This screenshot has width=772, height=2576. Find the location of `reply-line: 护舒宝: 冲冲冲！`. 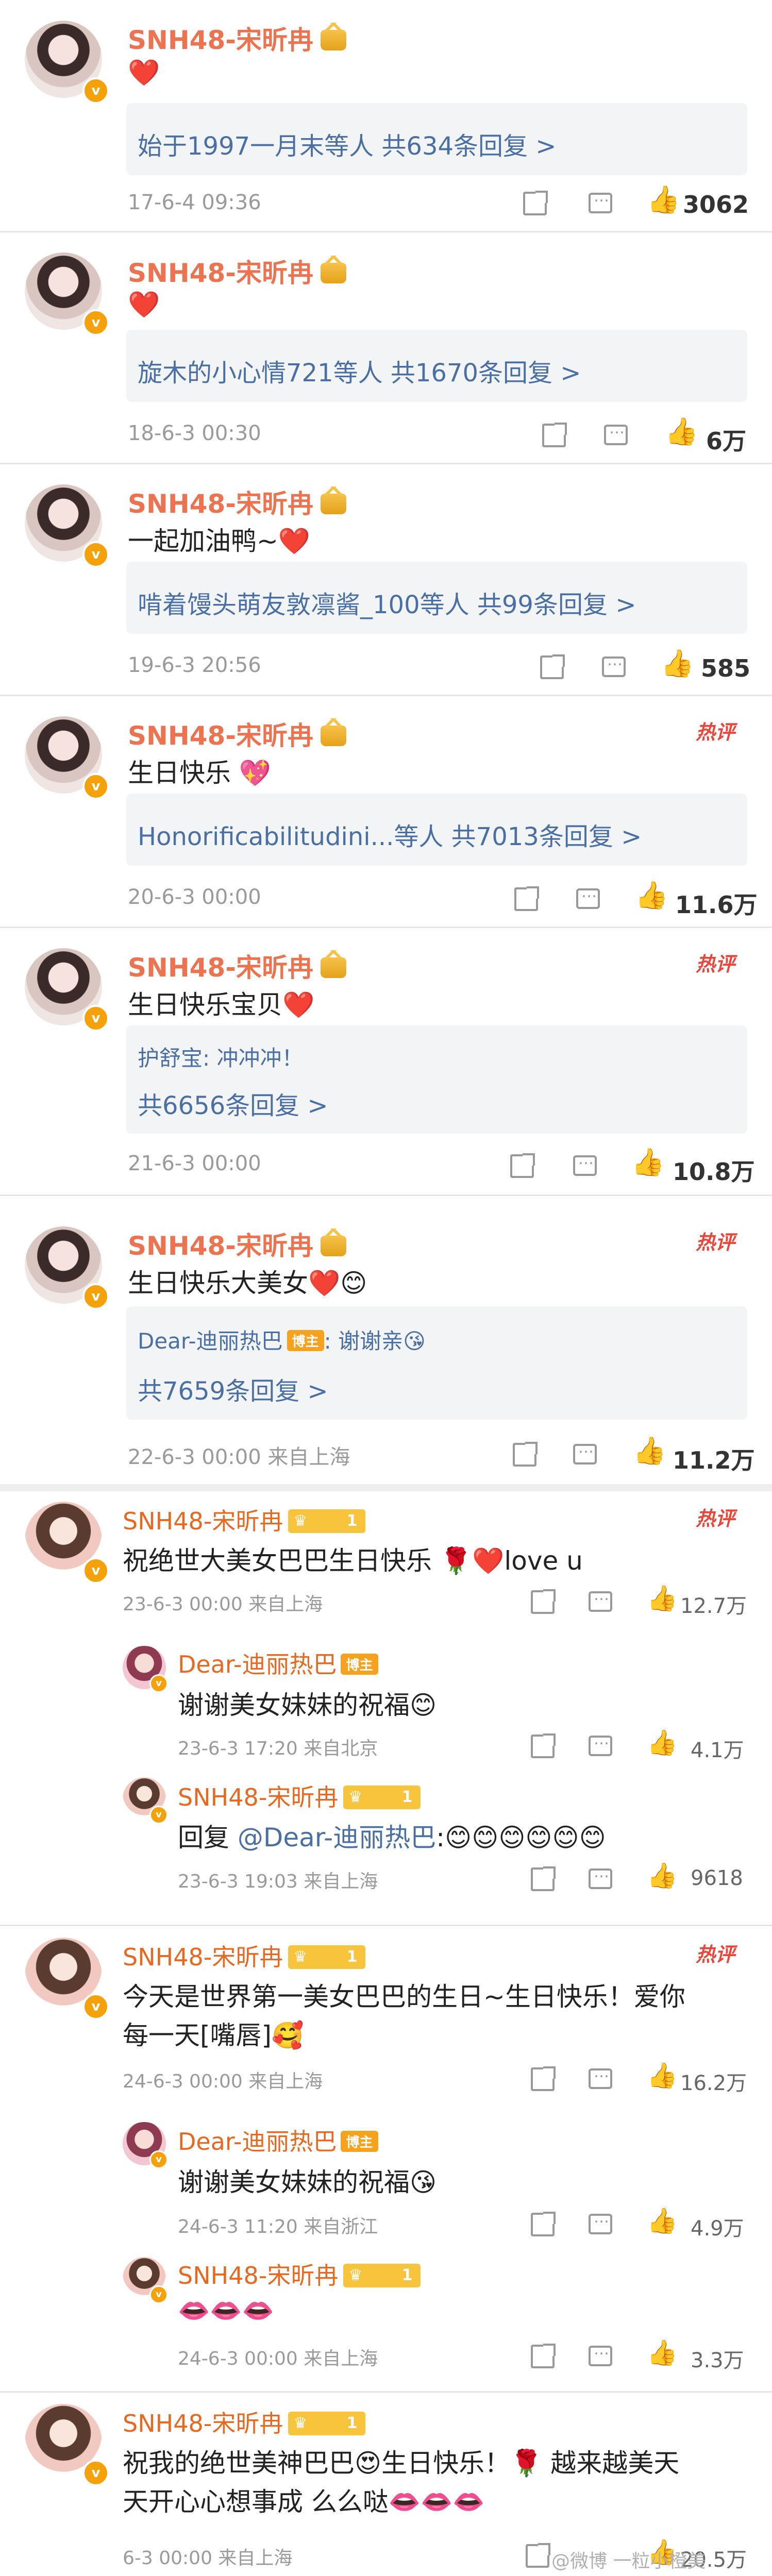

reply-line: 护舒宝: 冲冲冲！ is located at coordinates (221, 1056).